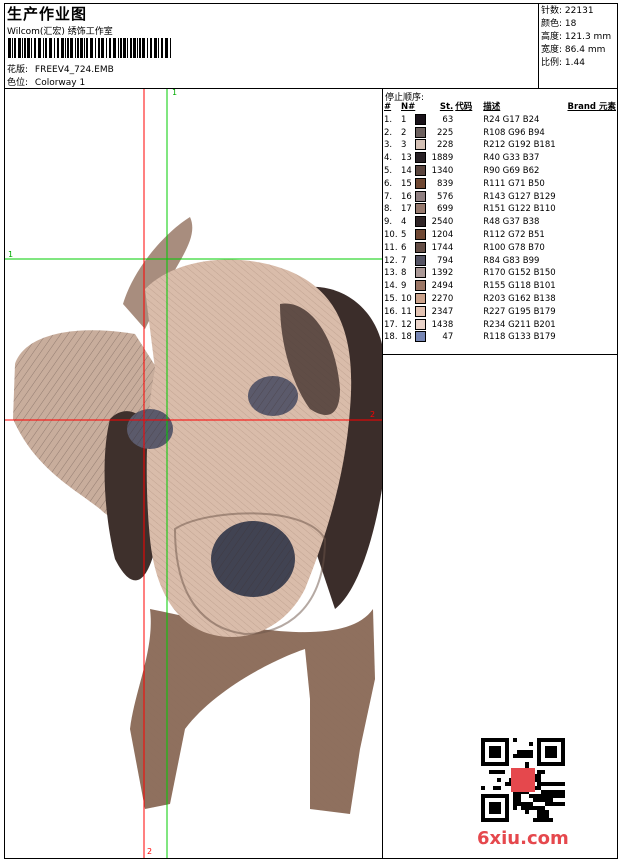 This screenshot has height=860, width=620. Describe the element at coordinates (388, 158) in the screenshot. I see `row-index: 4.` at that location.